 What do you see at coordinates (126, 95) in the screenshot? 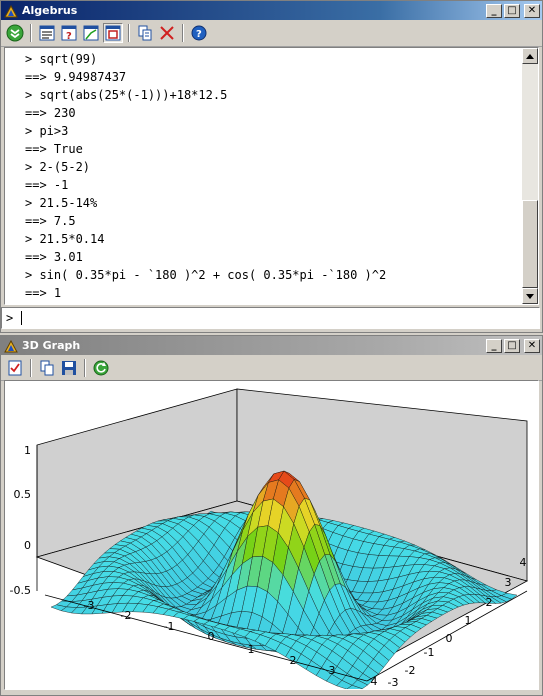
I see `console-line: > sqrt(abs(25*(-1)))+18*12.5` at bounding box center [126, 95].